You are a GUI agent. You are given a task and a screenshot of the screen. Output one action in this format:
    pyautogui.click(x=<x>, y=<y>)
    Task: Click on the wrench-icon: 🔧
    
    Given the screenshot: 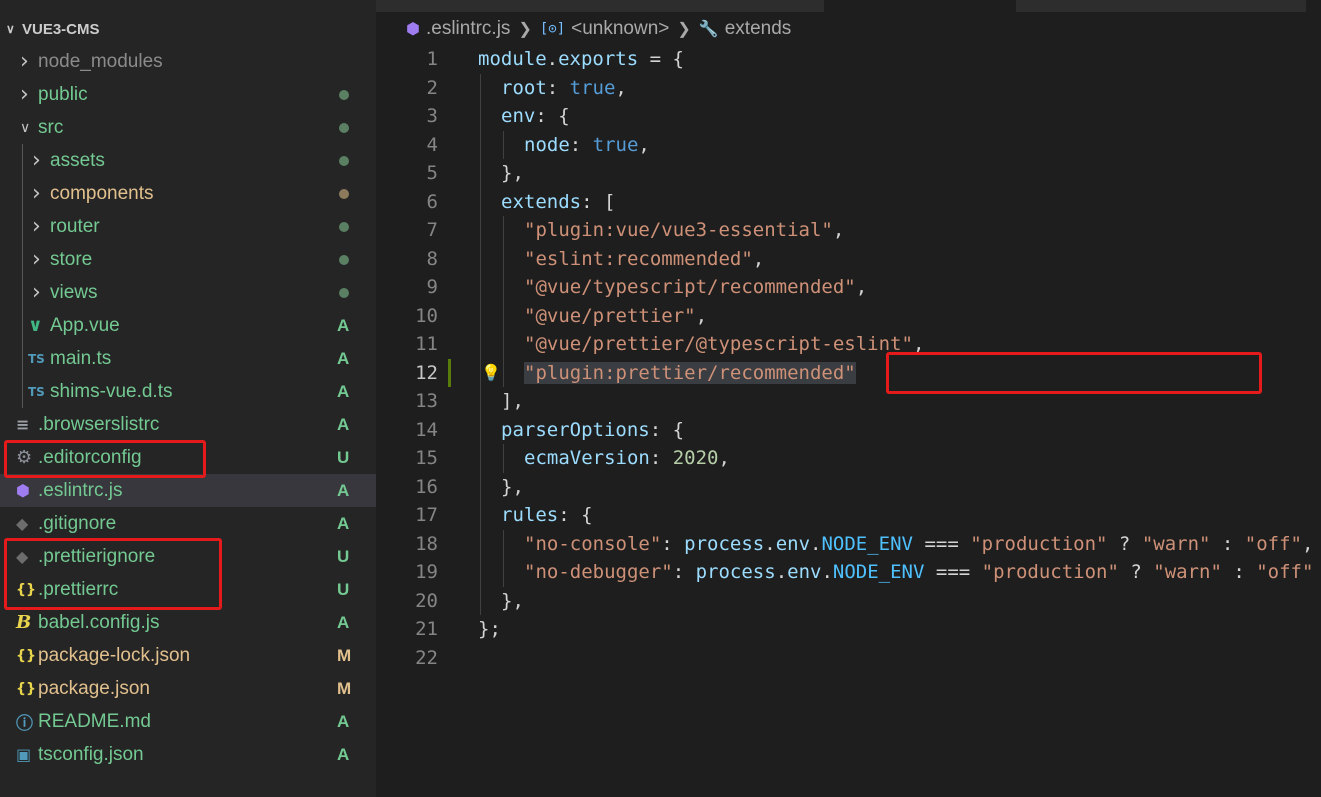 What is the action you would take?
    pyautogui.click(x=708, y=29)
    